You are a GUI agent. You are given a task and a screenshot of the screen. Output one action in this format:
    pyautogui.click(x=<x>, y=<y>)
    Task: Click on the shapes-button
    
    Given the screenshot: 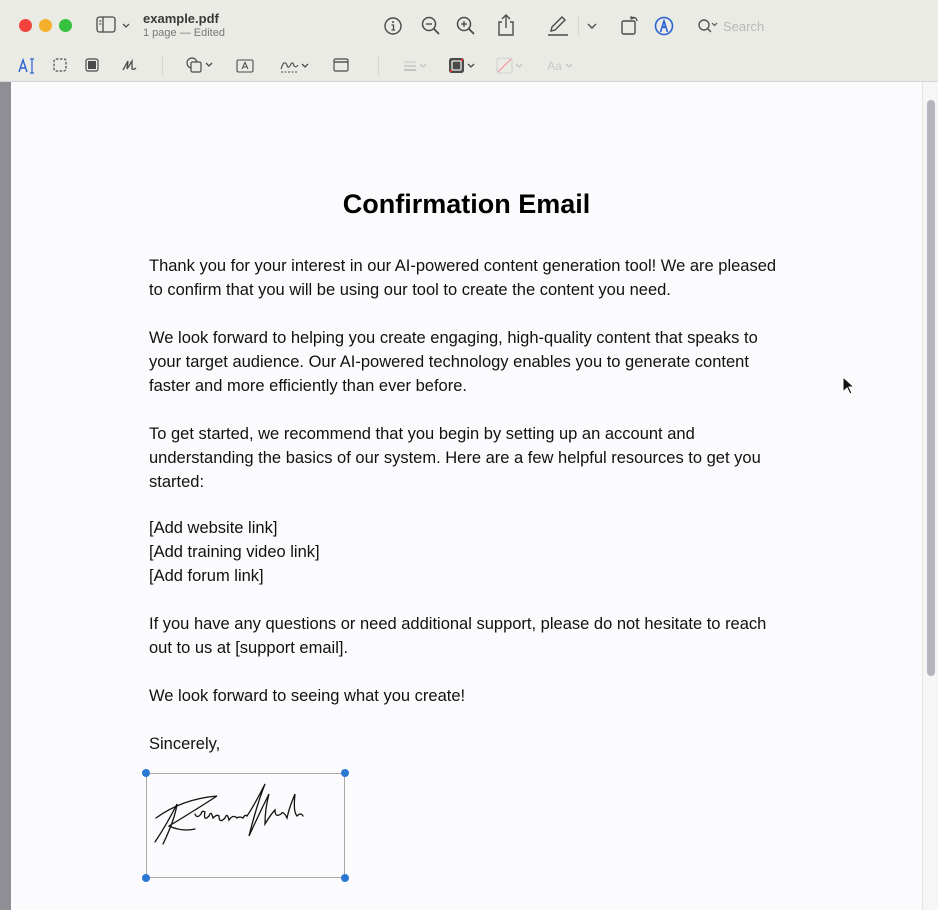 What is the action you would take?
    pyautogui.click(x=200, y=65)
    